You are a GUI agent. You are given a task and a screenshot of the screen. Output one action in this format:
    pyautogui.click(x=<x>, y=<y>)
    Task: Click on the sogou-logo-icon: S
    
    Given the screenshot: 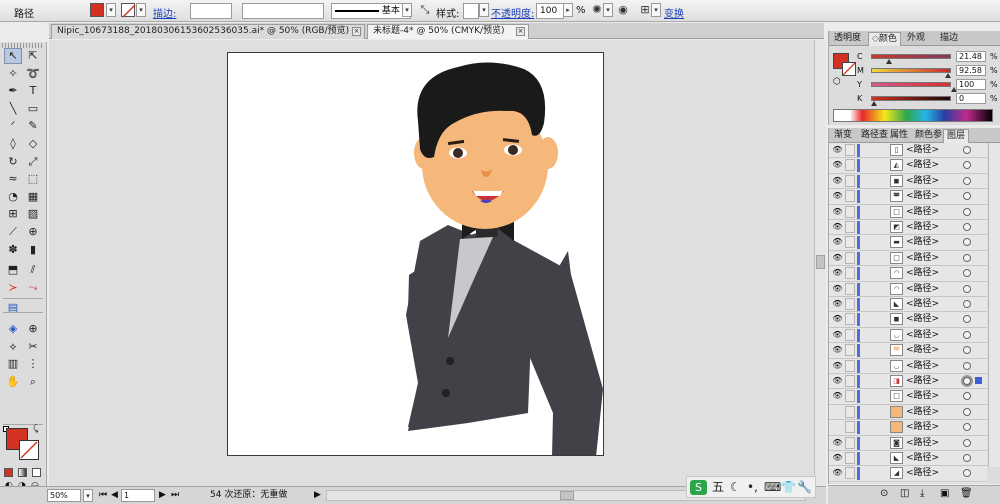 What is the action you would take?
    pyautogui.click(x=698, y=487)
    